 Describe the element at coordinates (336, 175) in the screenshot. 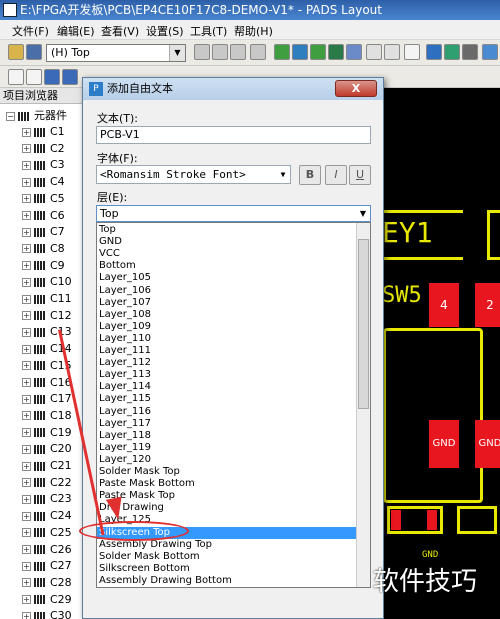

I see `italic-button: I` at that location.